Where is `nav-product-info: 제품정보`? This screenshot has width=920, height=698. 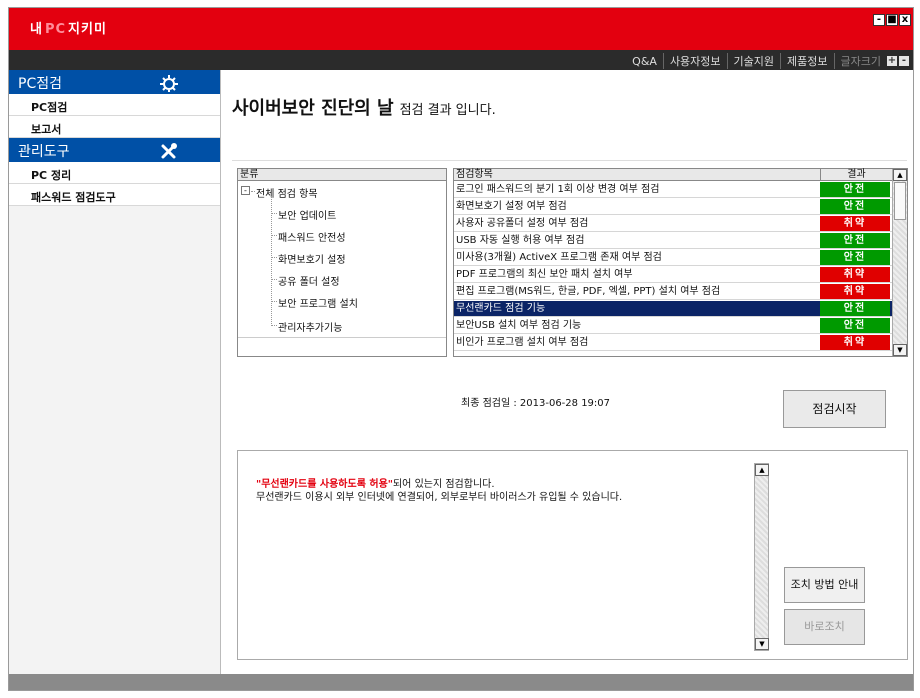 nav-product-info: 제품정보 is located at coordinates (806, 61).